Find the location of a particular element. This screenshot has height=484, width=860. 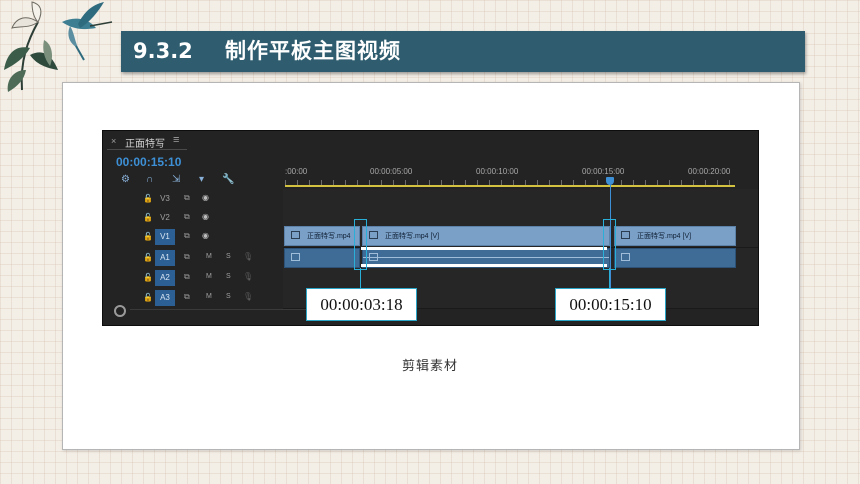

zoom-scroll-track is located at coordinates (230, 309).